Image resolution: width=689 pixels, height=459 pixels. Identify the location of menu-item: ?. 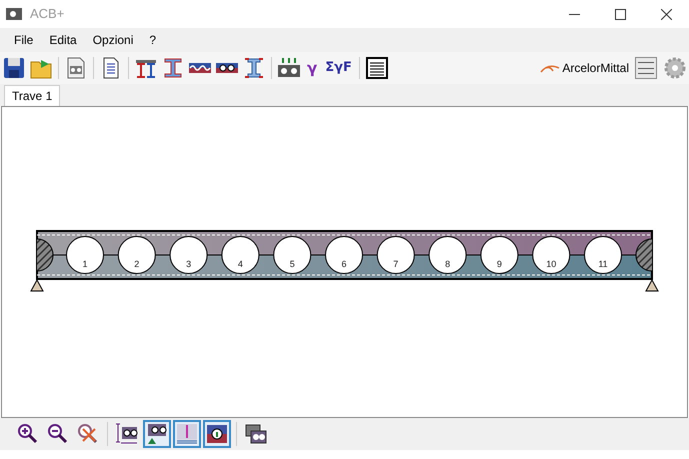
(152, 40).